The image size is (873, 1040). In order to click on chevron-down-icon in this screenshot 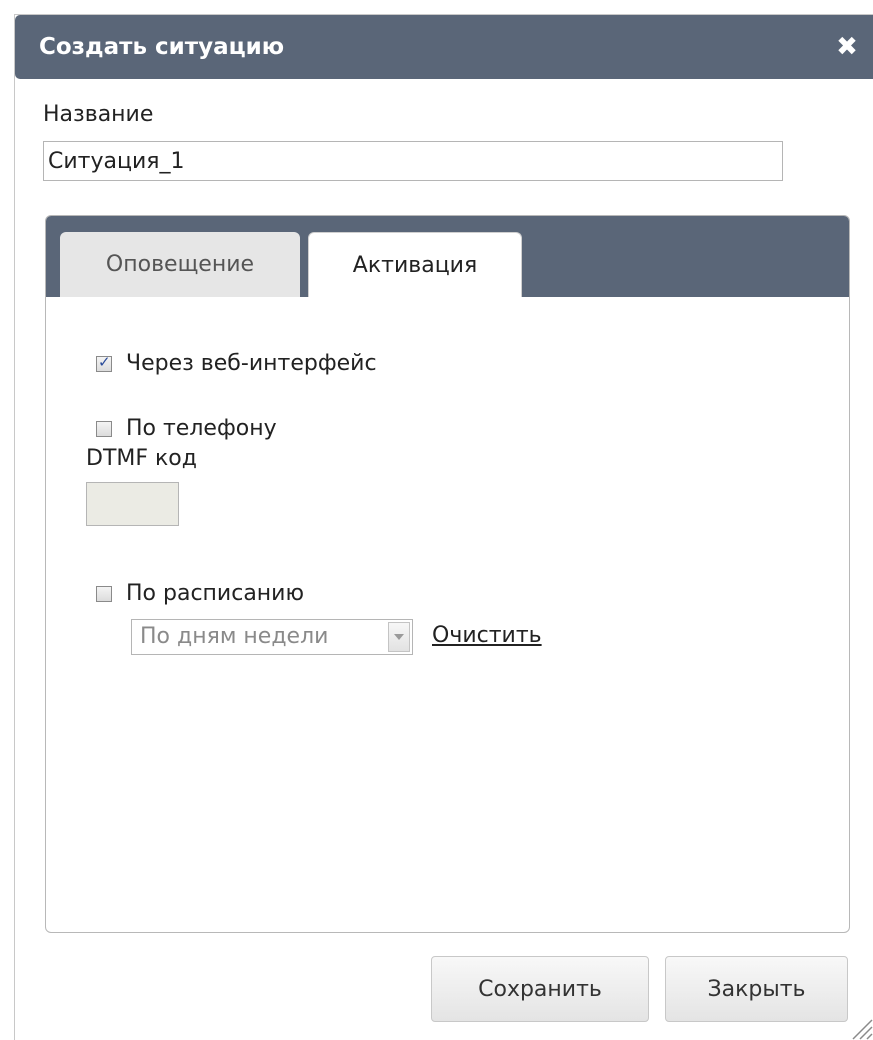, I will do `click(399, 637)`.